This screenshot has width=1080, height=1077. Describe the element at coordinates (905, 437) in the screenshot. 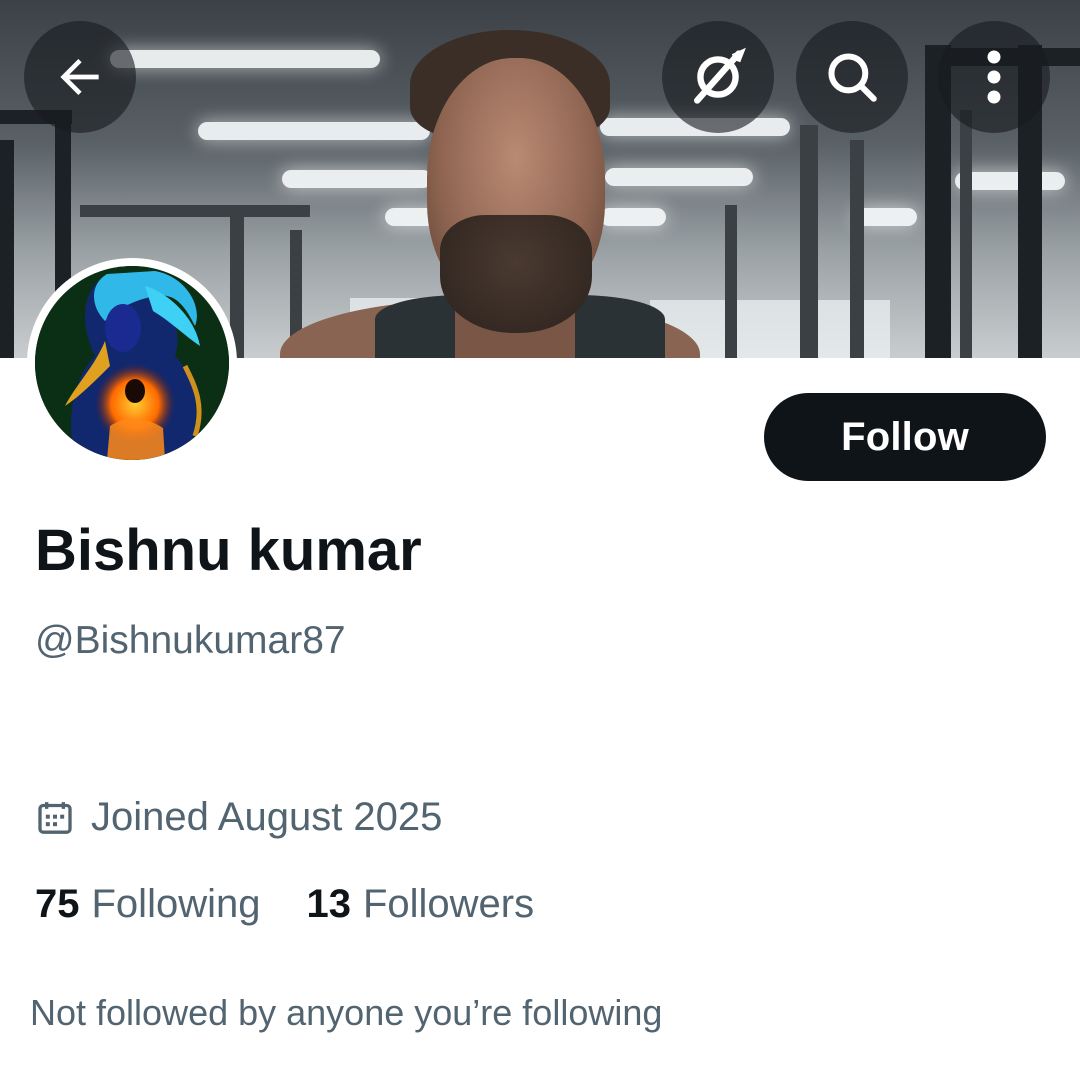

I see `follow-button: Follow` at that location.